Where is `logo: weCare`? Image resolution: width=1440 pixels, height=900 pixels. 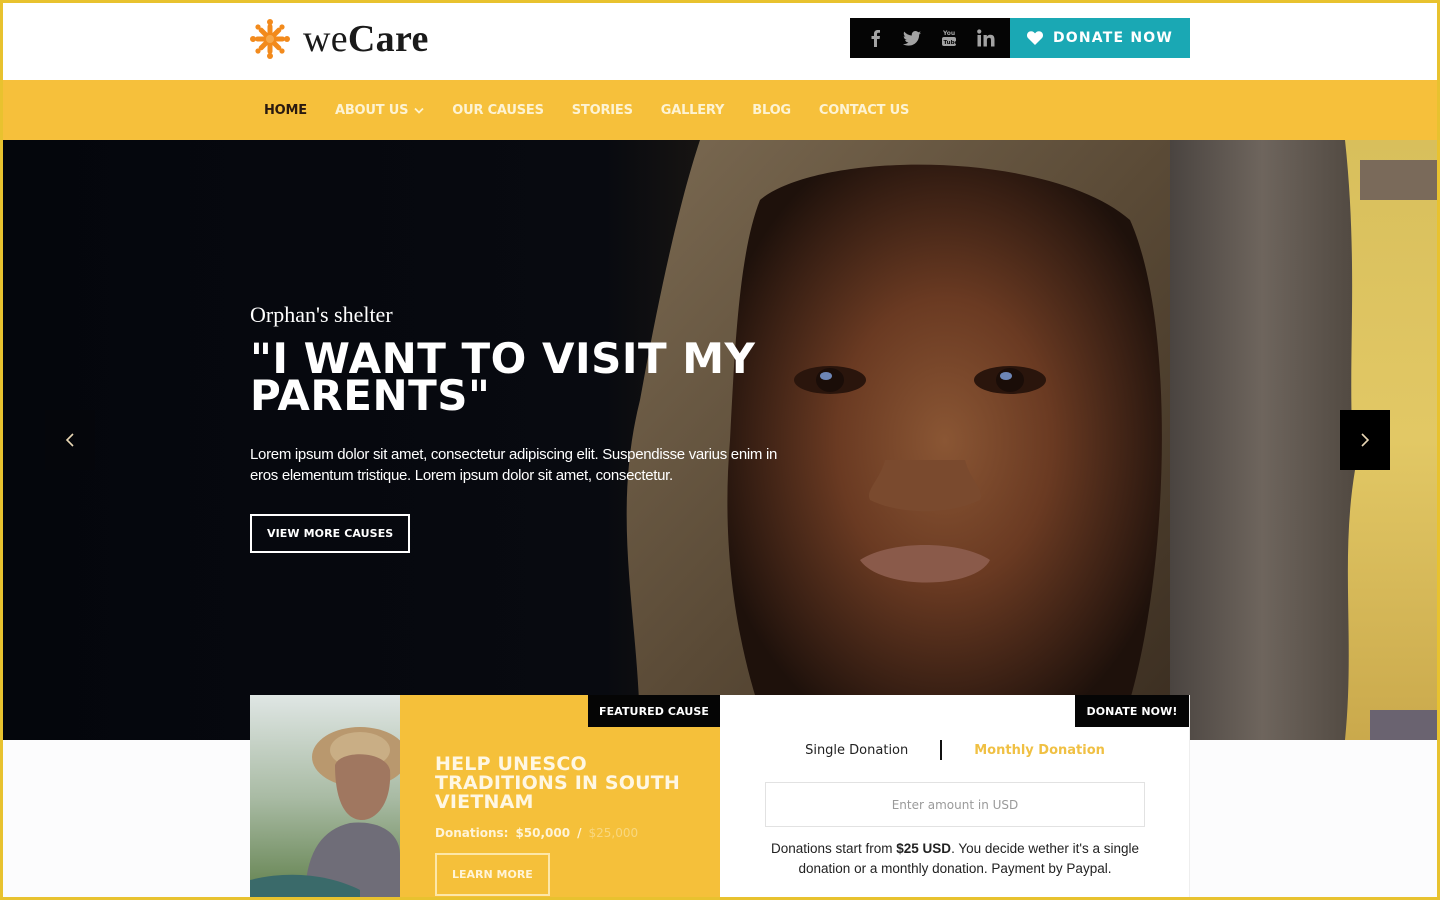
logo: weCare is located at coordinates (339, 39).